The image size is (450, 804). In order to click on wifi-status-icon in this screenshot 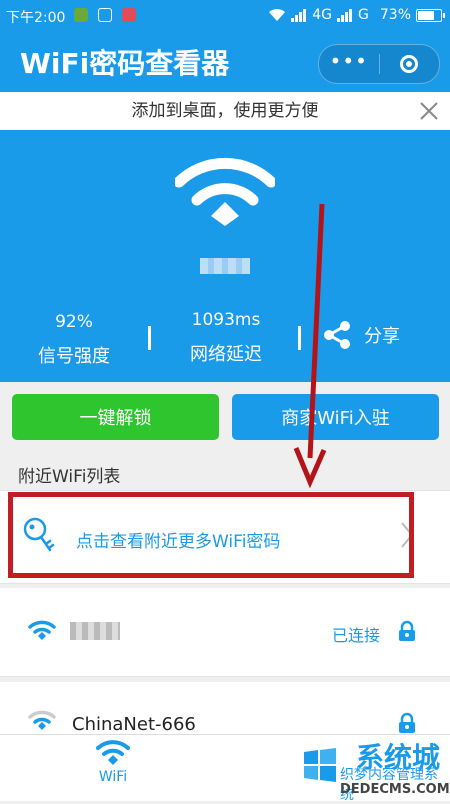, I will do `click(277, 14)`.